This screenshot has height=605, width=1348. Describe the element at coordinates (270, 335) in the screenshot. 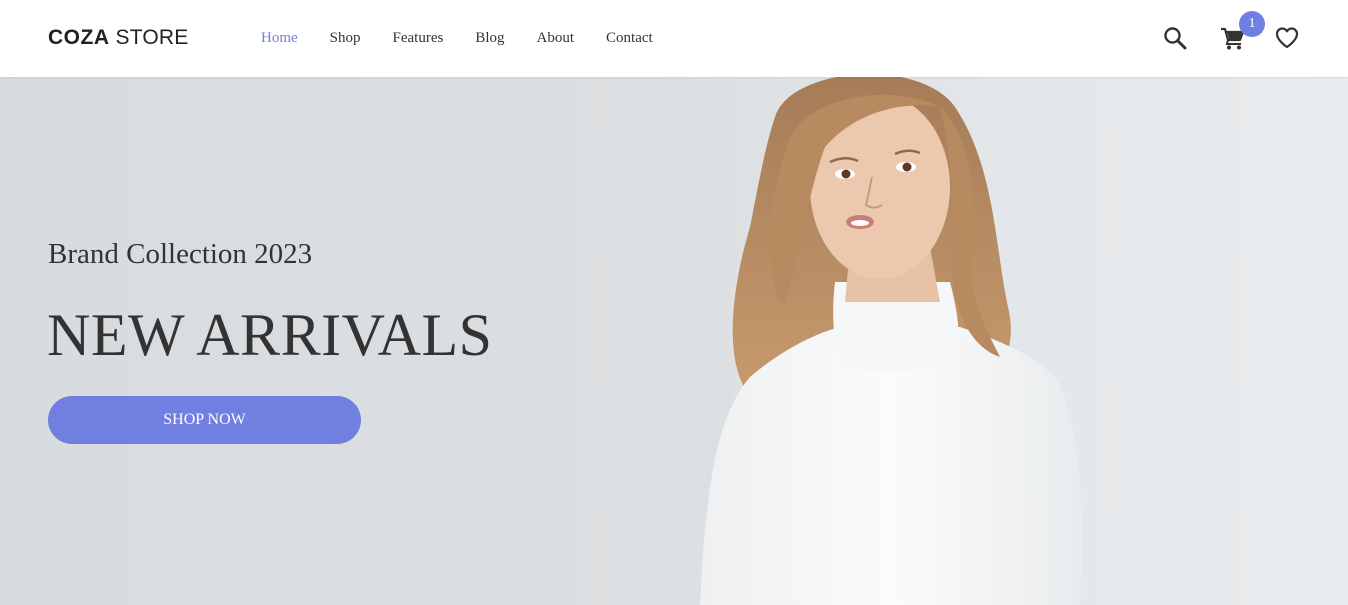

I see `hero-title: NEW ARRIVALS` at that location.